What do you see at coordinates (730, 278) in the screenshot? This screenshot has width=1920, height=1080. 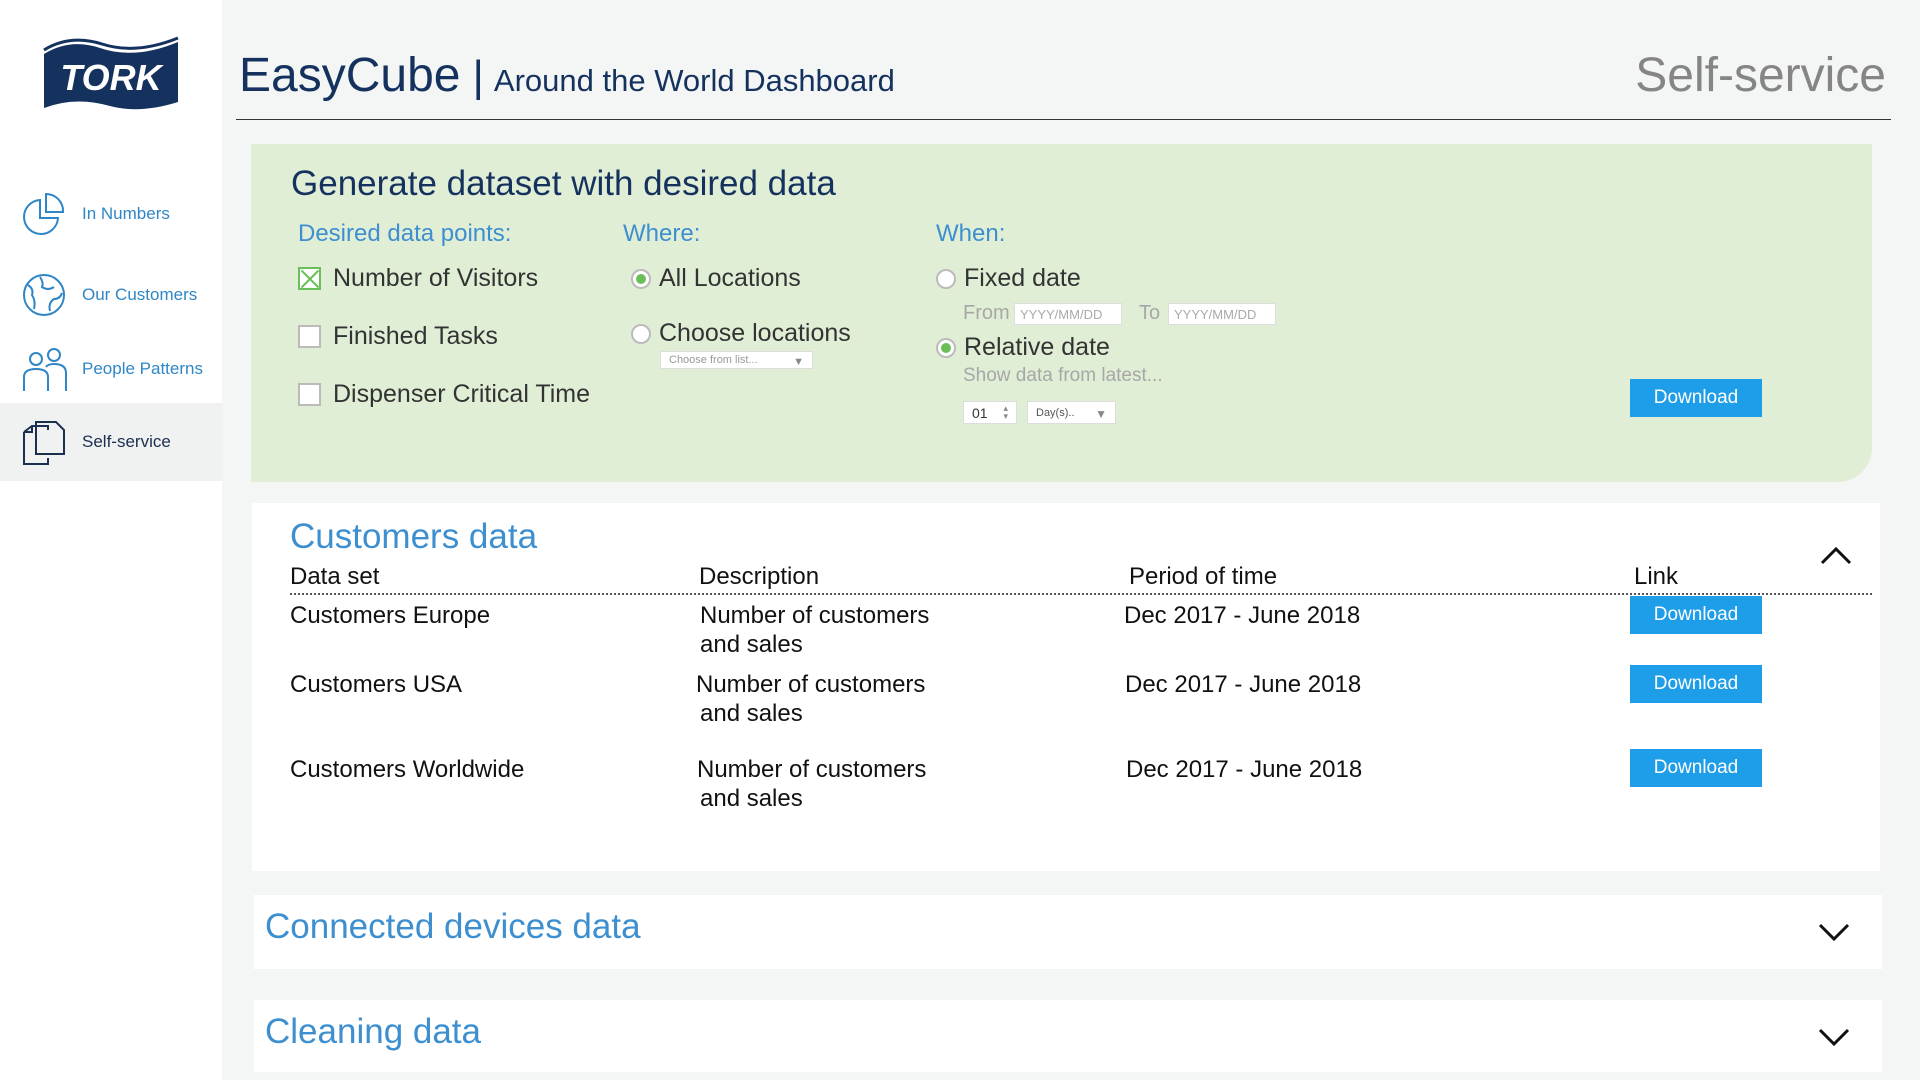 I see `option-label: All Locations` at bounding box center [730, 278].